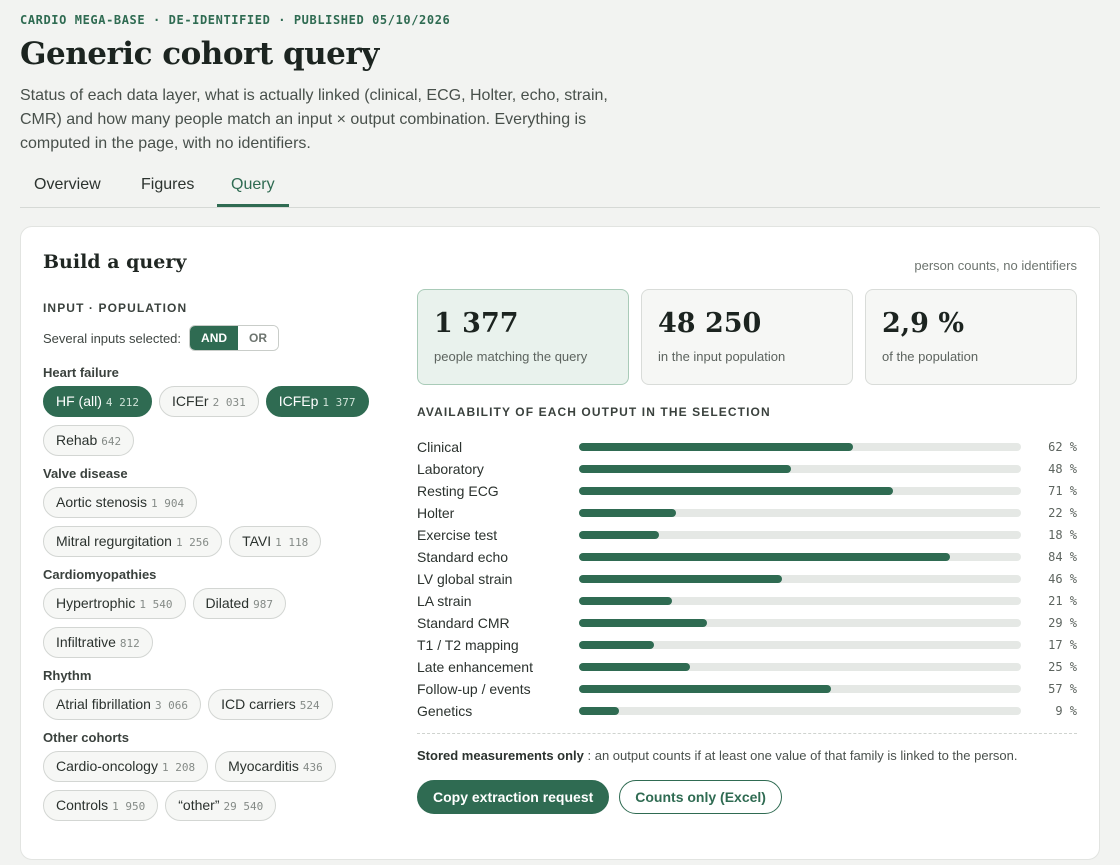 The width and height of the screenshot is (1120, 865). I want to click on chip-label: Hypertrophic, so click(96, 603).